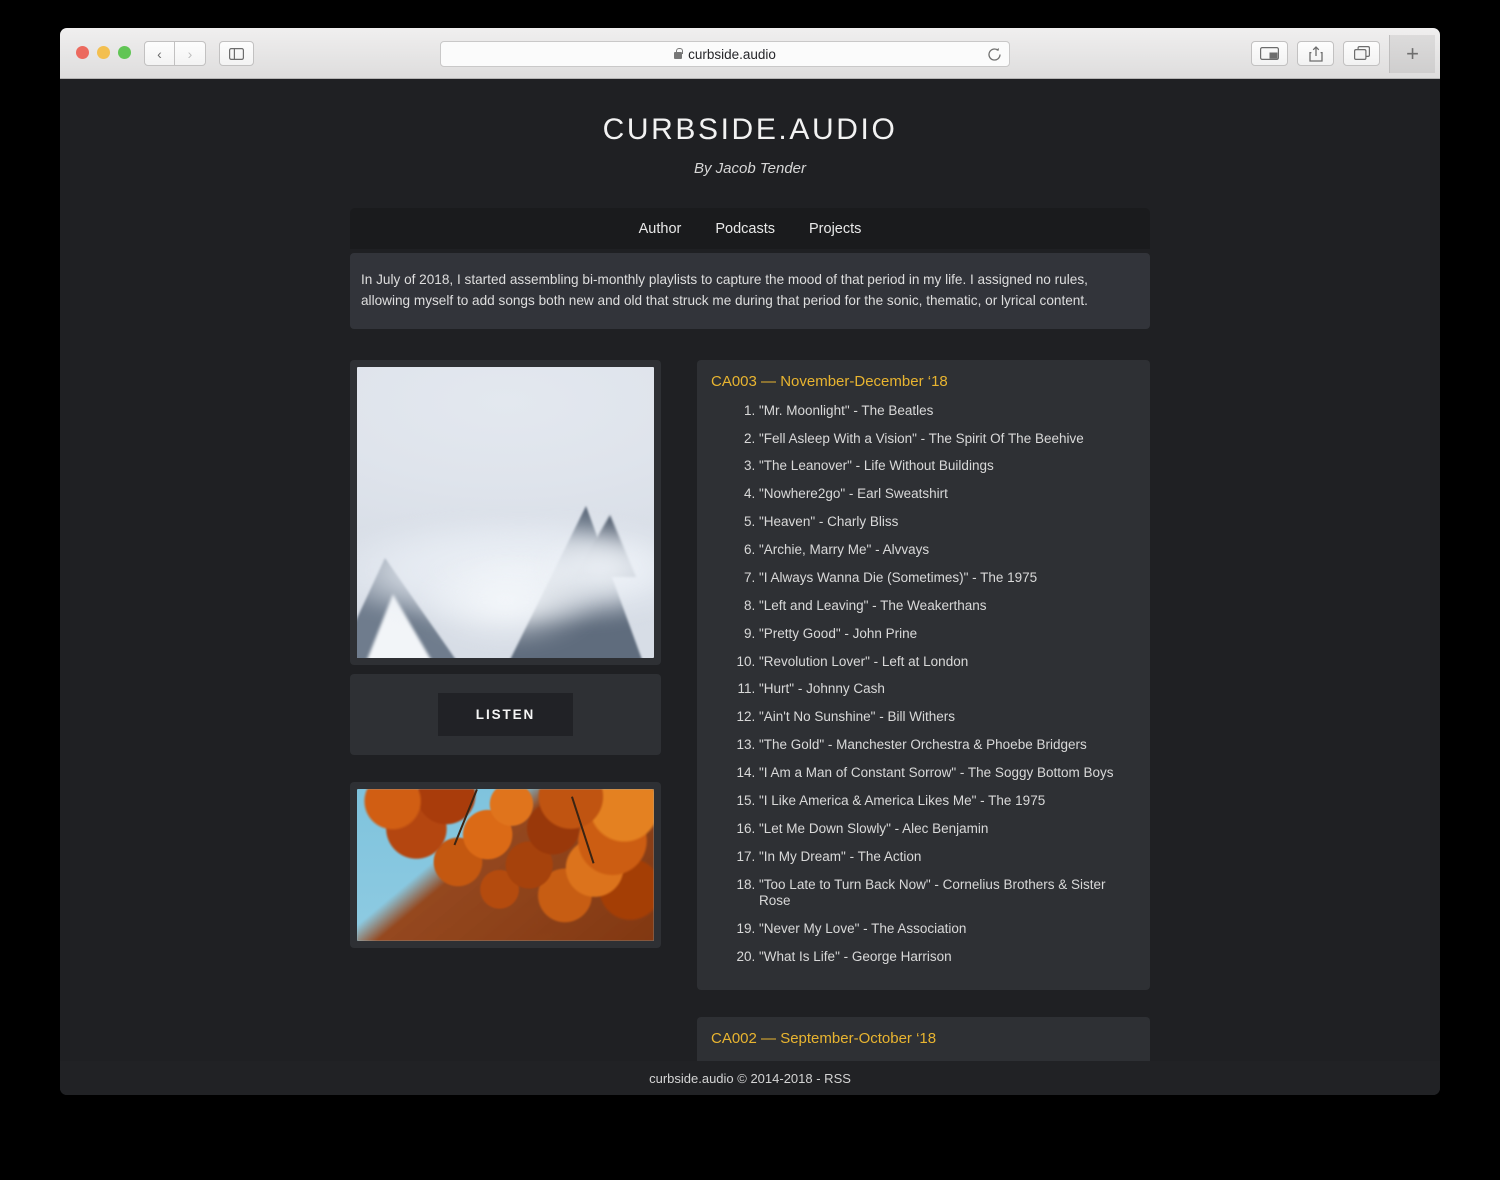 This screenshot has height=1180, width=1500. I want to click on page-title: CURBSIDE.AUDIO, so click(750, 129).